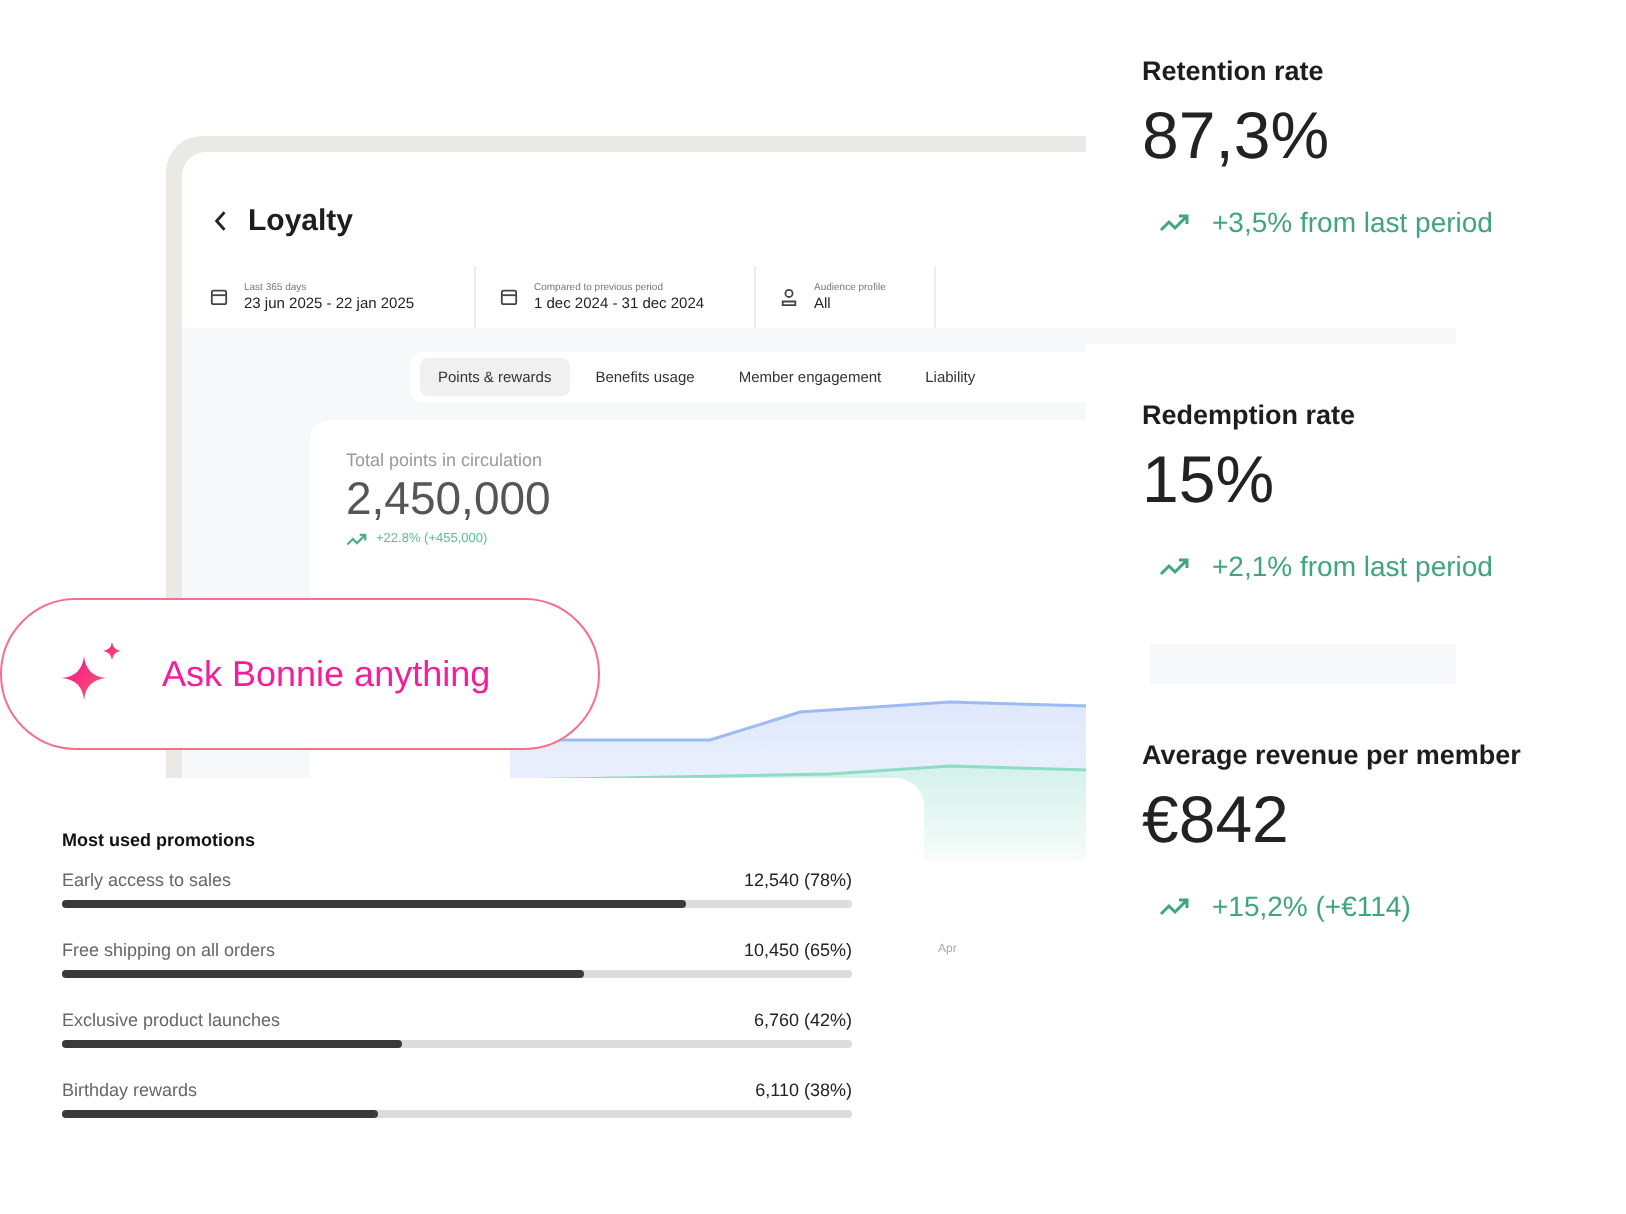 The image size is (1626, 1214). Describe the element at coordinates (802, 1020) in the screenshot. I see `promotion-count: 6,760 (42%)` at that location.